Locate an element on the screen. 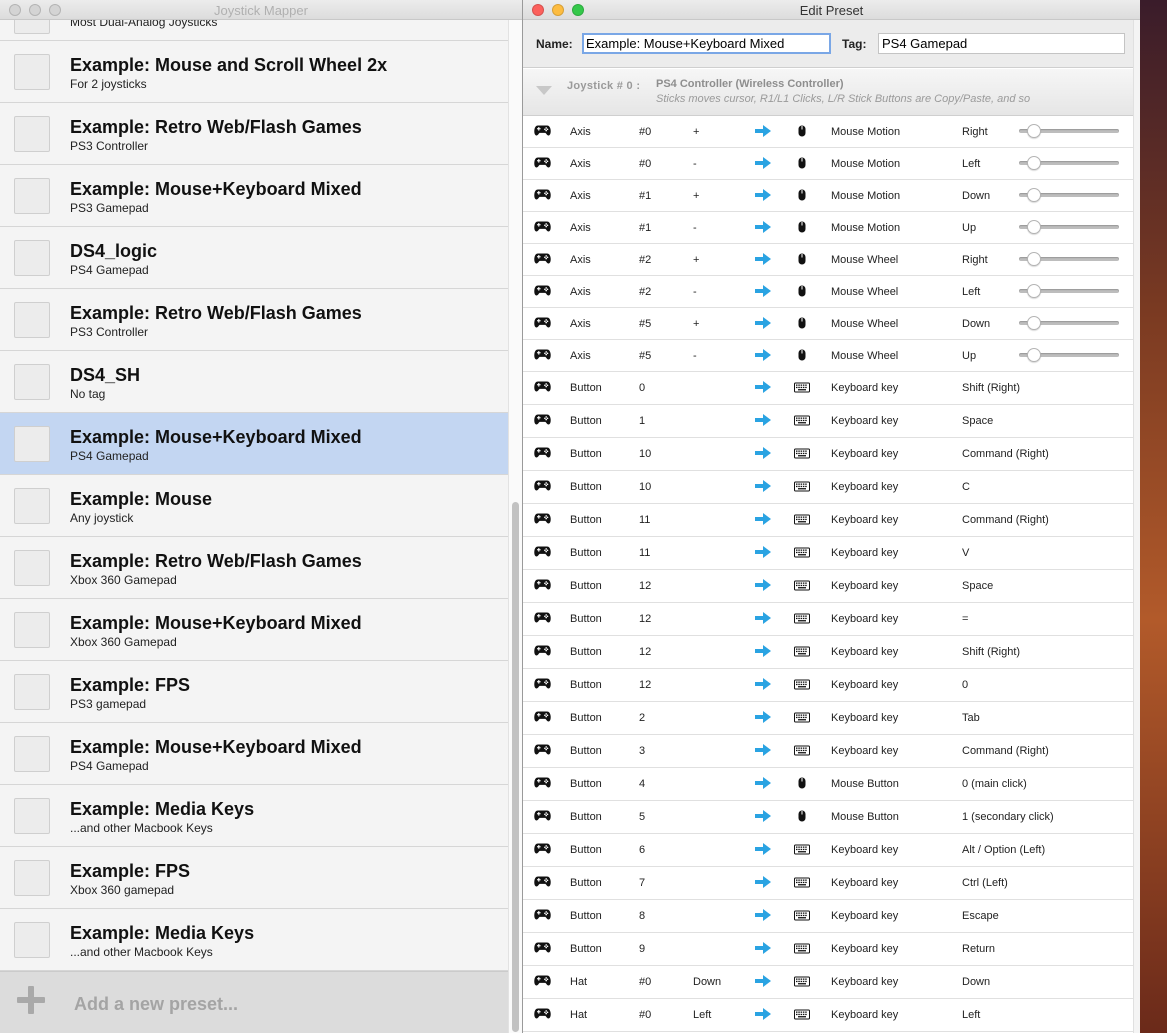 The height and width of the screenshot is (1033, 1167). output-value: Ctrl (Left) is located at coordinates (985, 883).